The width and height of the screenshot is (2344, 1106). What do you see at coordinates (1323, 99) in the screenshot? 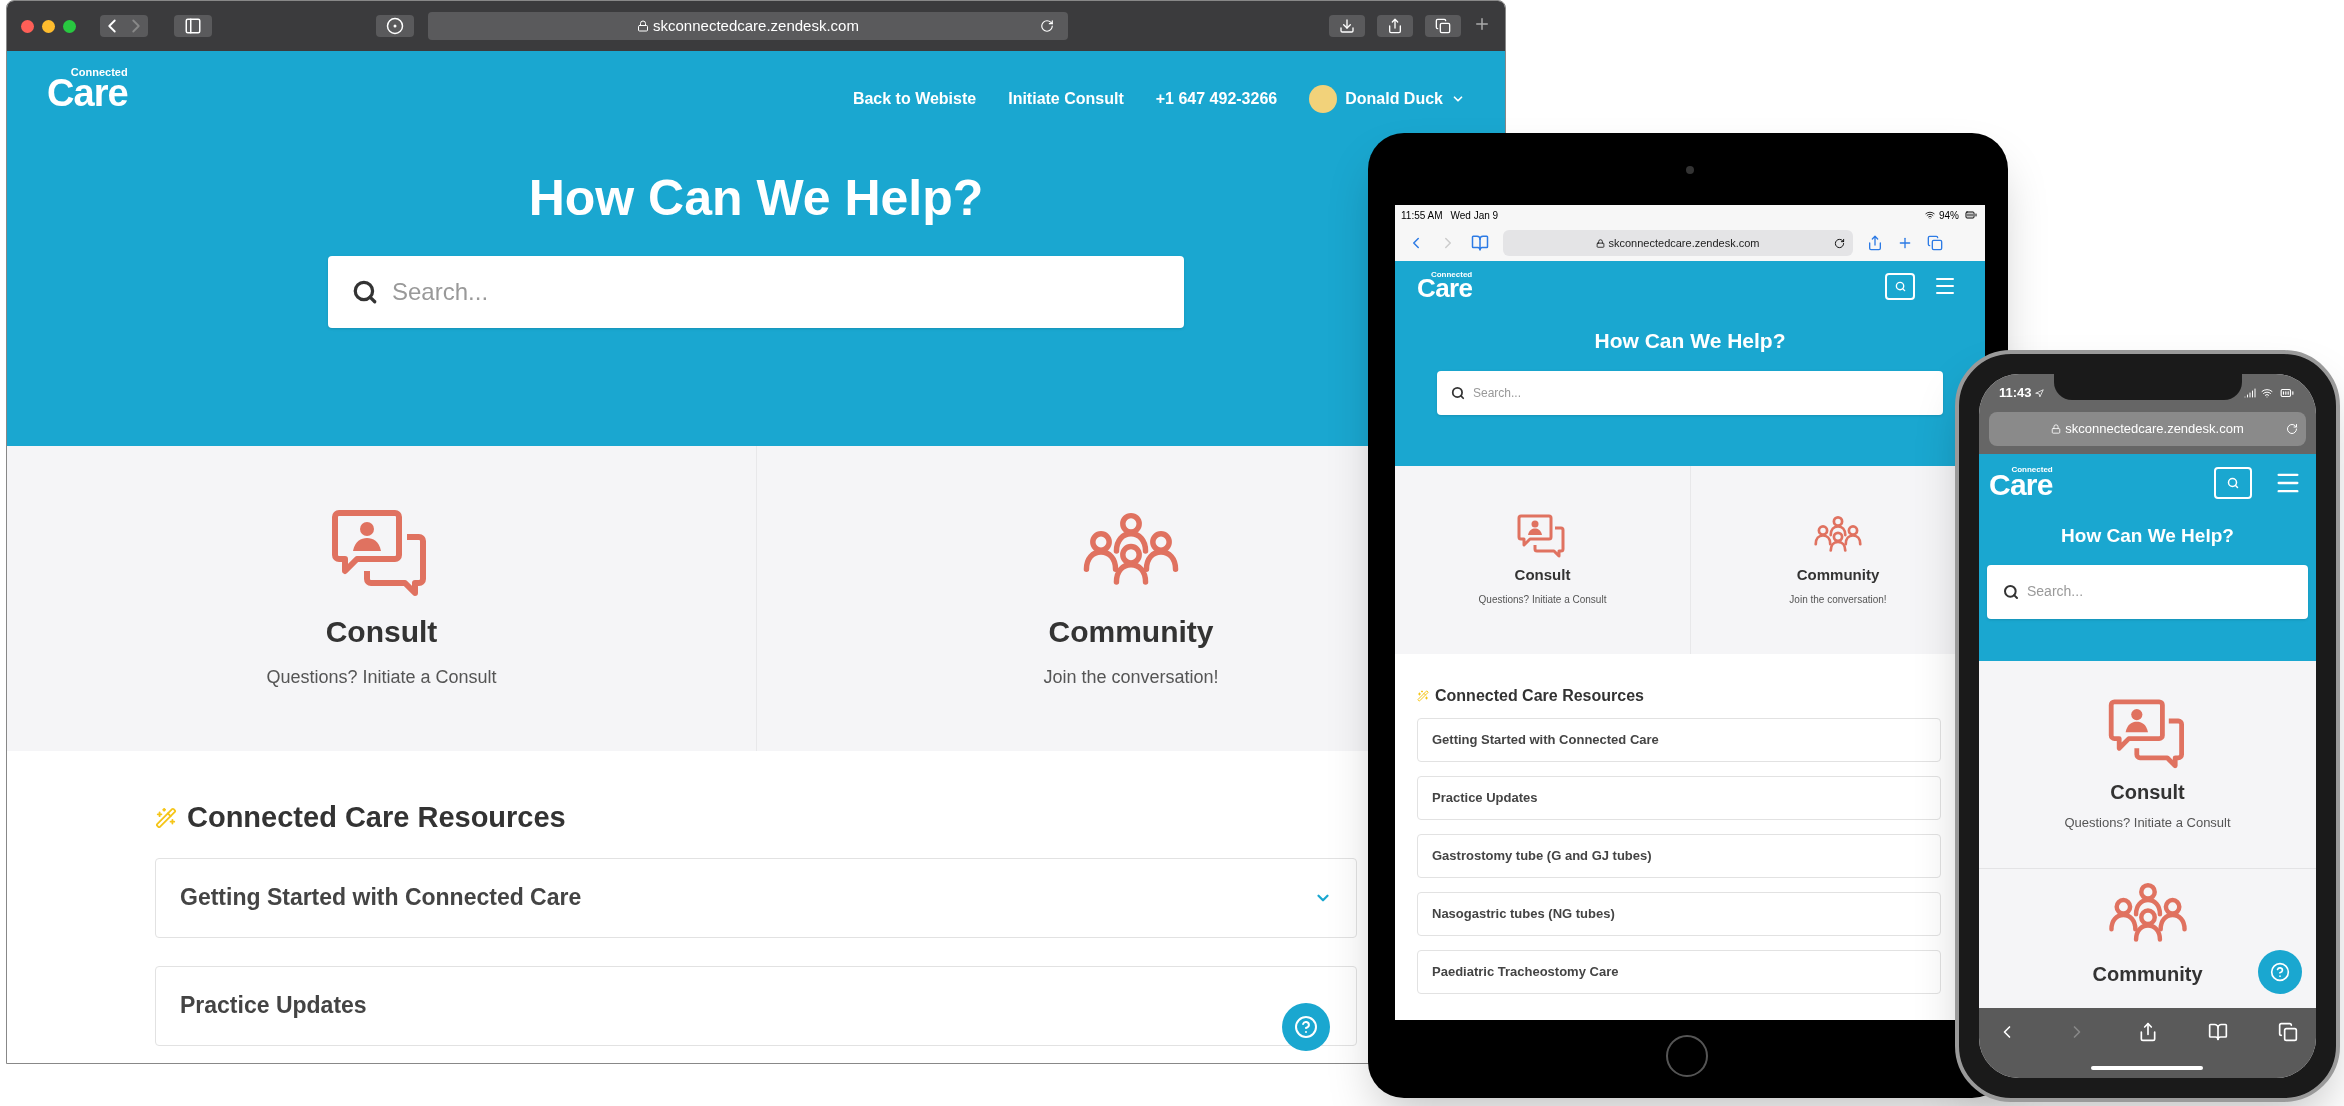
I see `avatar` at bounding box center [1323, 99].